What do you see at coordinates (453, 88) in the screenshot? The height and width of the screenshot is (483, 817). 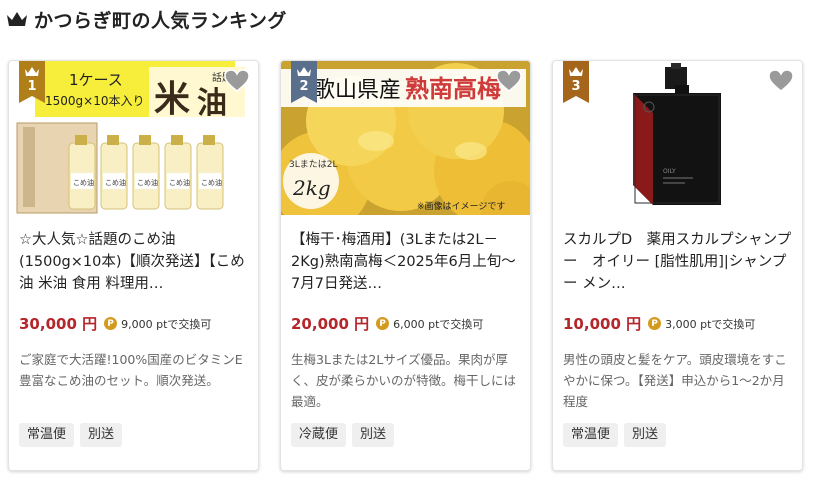 I see `banner-text-2: 熟南高梅` at bounding box center [453, 88].